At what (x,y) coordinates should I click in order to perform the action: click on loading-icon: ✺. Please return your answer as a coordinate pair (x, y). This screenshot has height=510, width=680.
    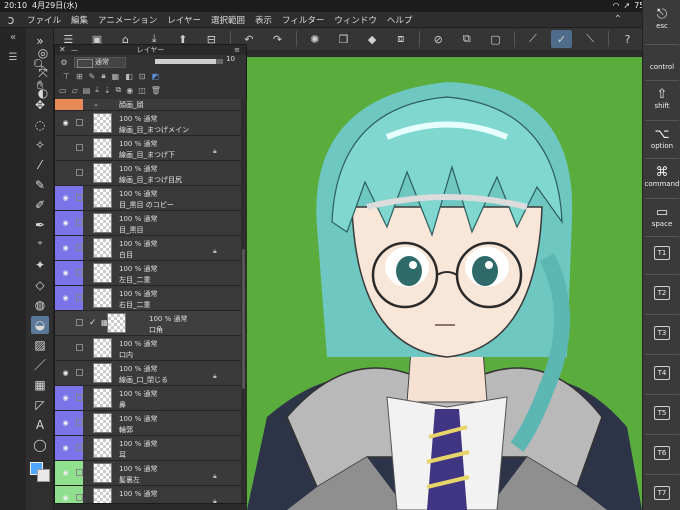
    Looking at the image, I should click on (315, 39).